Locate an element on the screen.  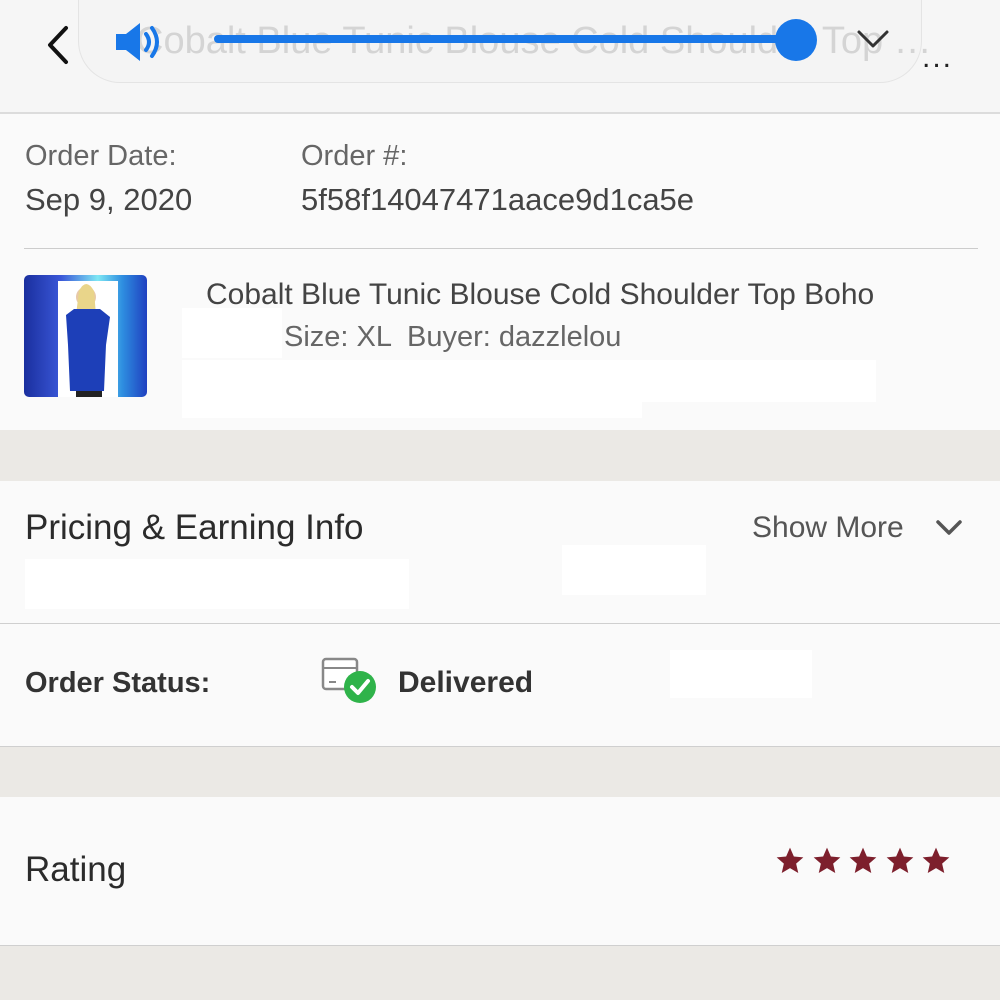
show-more-link: Show More is located at coordinates (862, 531).